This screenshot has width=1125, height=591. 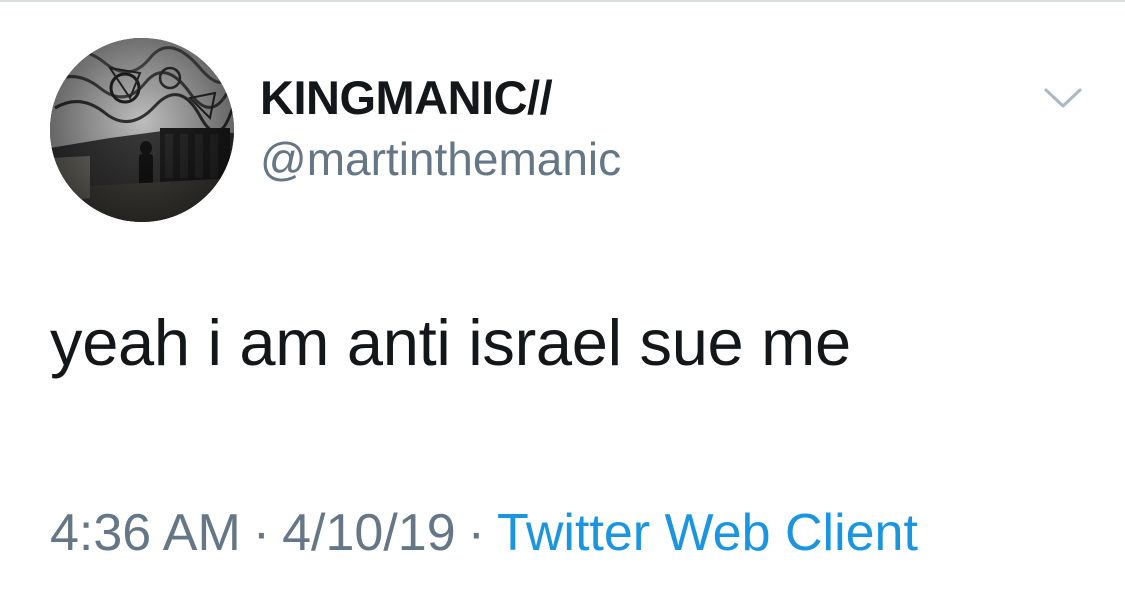 What do you see at coordinates (369, 533) in the screenshot?
I see `tweet-date: 4/10/19` at bounding box center [369, 533].